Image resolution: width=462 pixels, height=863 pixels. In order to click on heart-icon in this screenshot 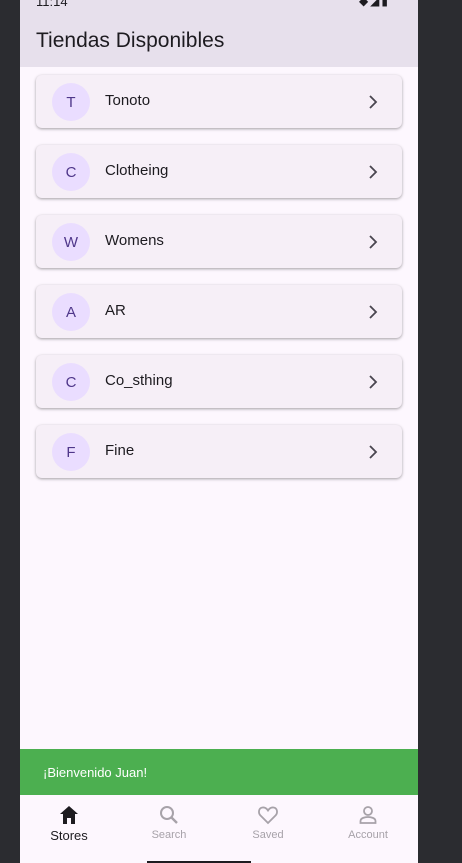, I will do `click(268, 815)`.